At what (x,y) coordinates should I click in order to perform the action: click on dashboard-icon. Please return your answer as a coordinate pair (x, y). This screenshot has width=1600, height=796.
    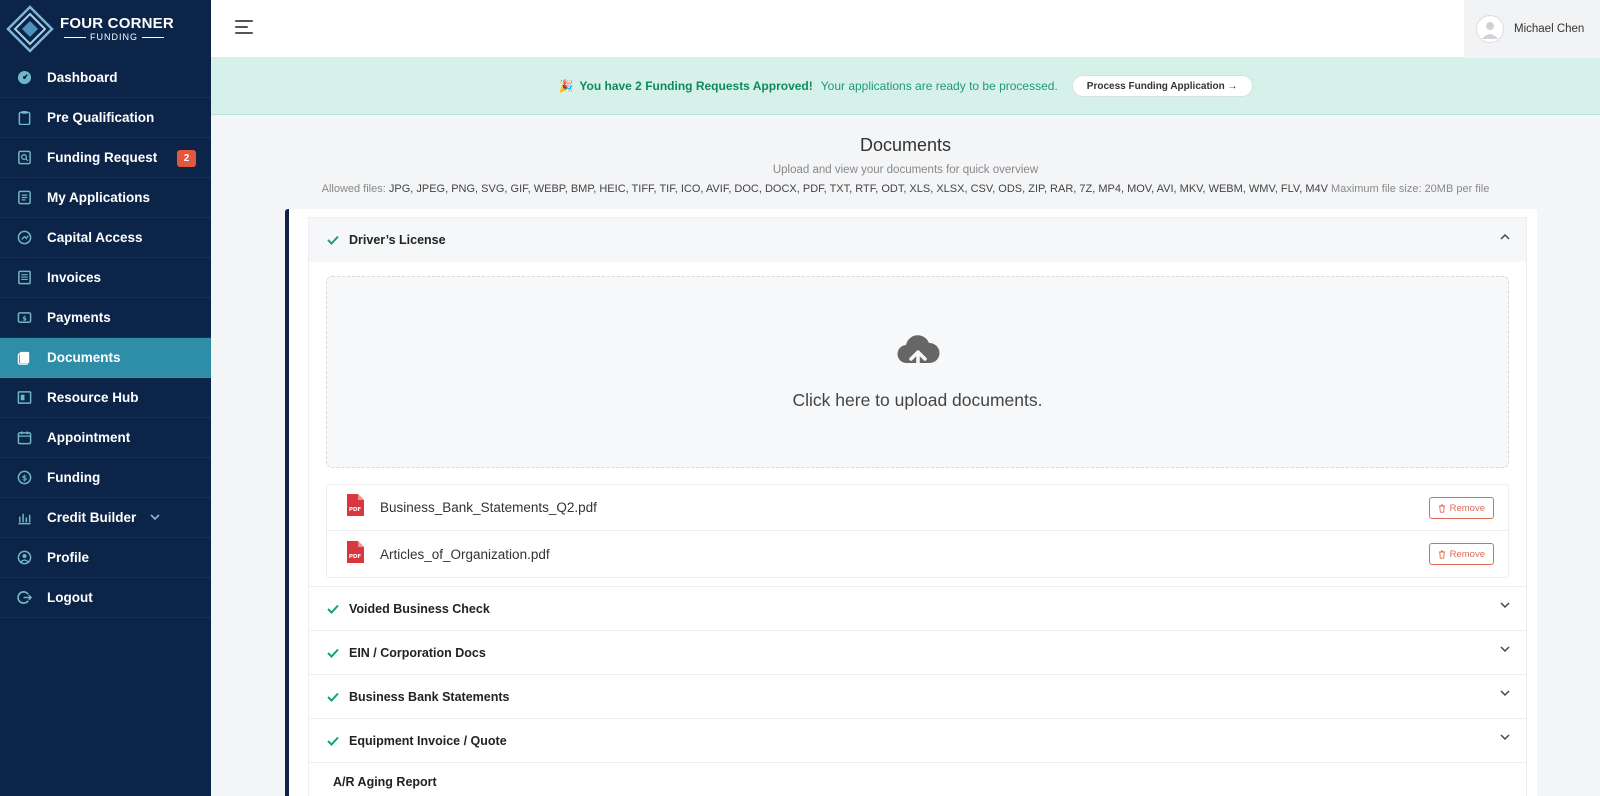
    Looking at the image, I should click on (24, 78).